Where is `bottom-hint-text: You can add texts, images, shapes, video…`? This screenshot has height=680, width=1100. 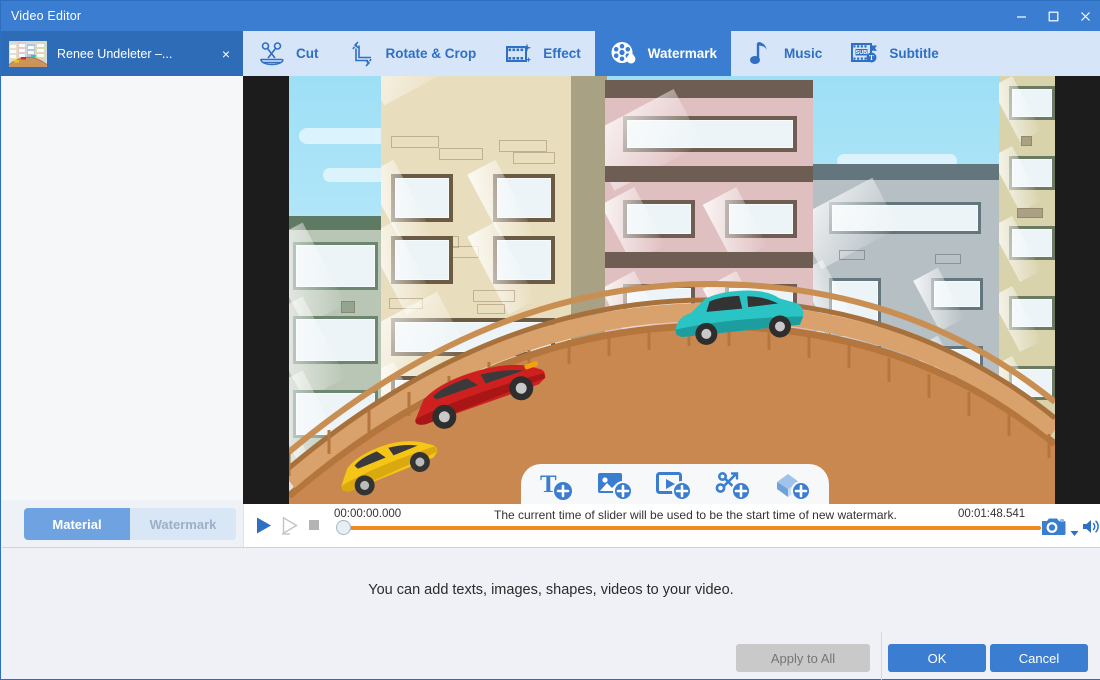 bottom-hint-text: You can add texts, images, shapes, video… is located at coordinates (551, 590).